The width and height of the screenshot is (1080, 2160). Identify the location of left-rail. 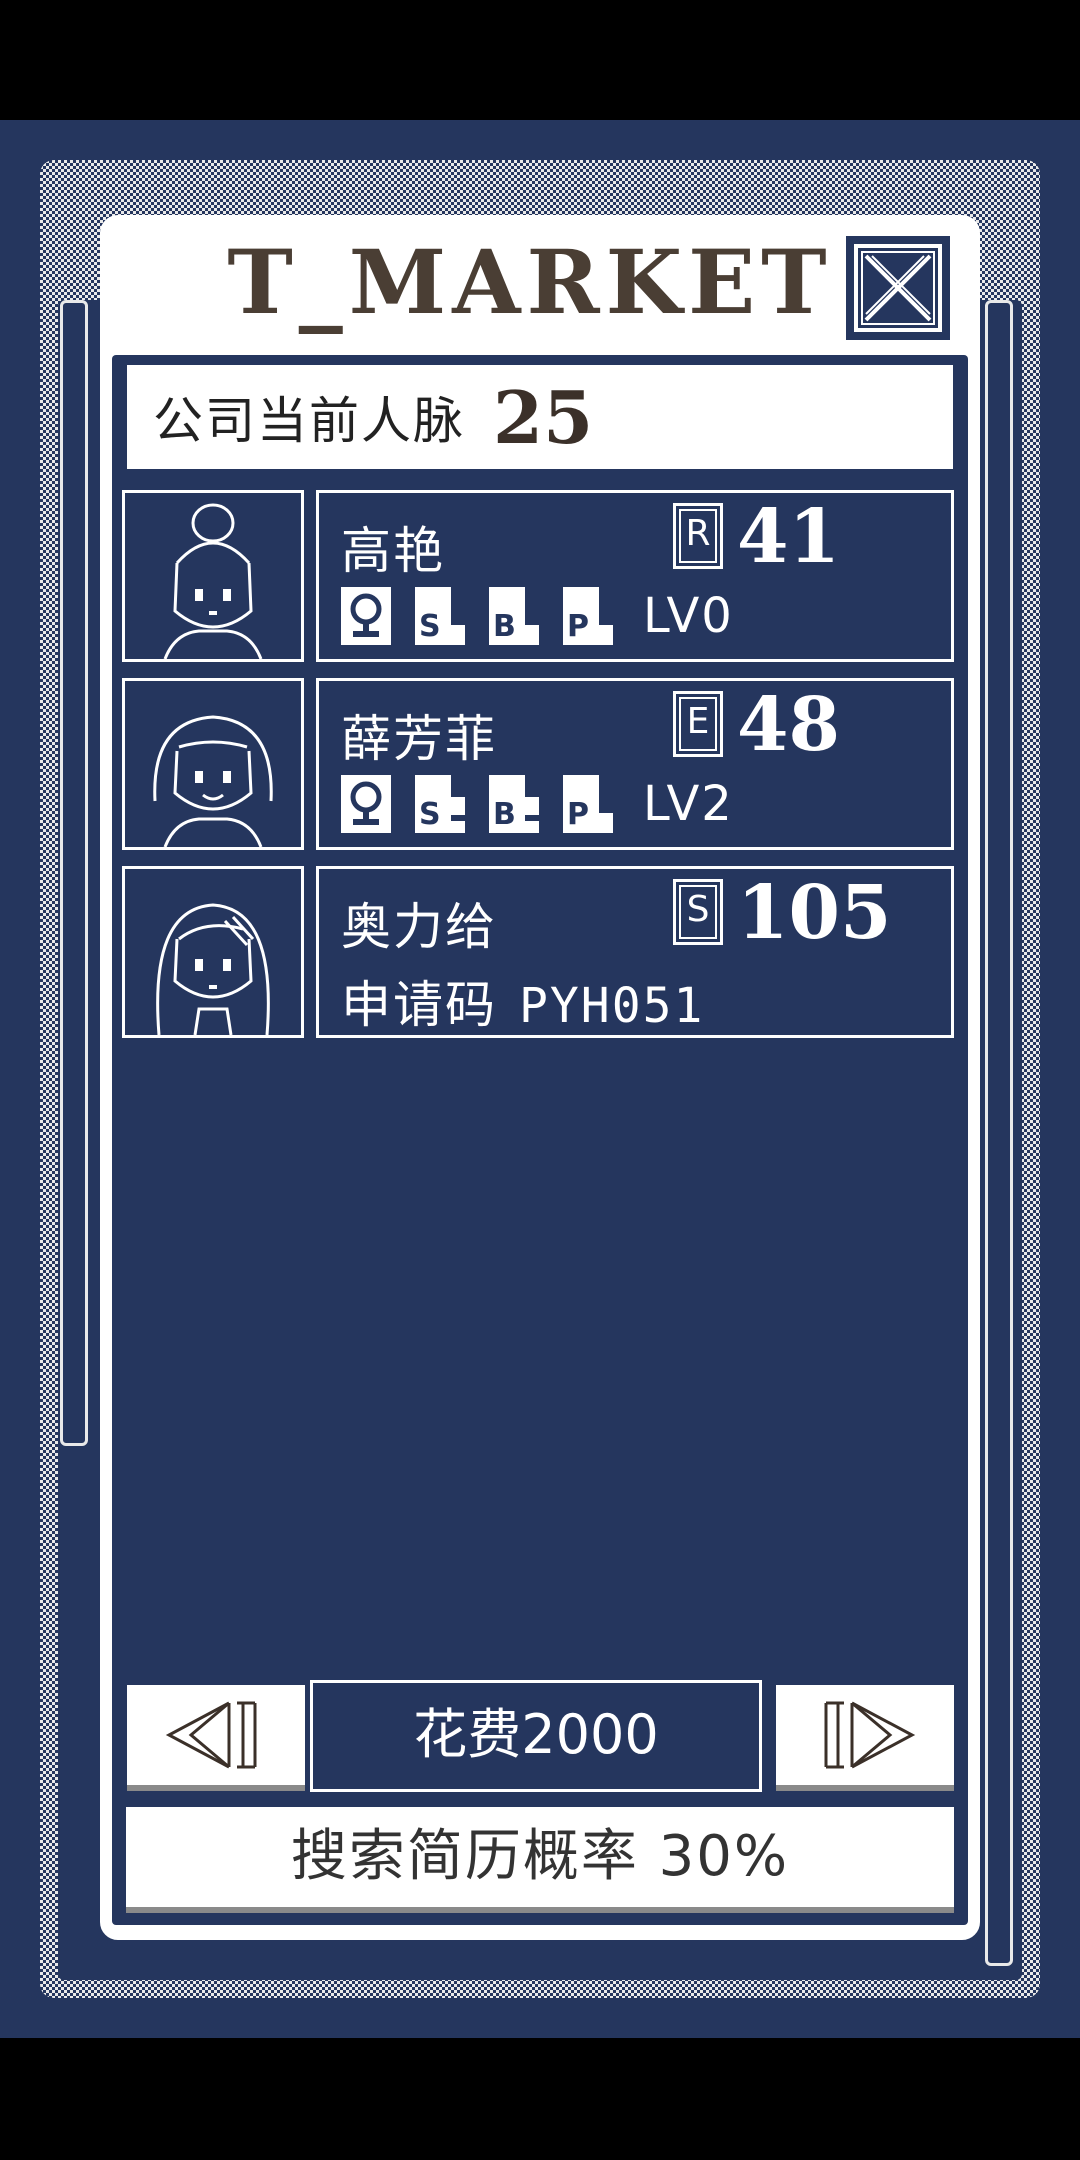
(74, 873).